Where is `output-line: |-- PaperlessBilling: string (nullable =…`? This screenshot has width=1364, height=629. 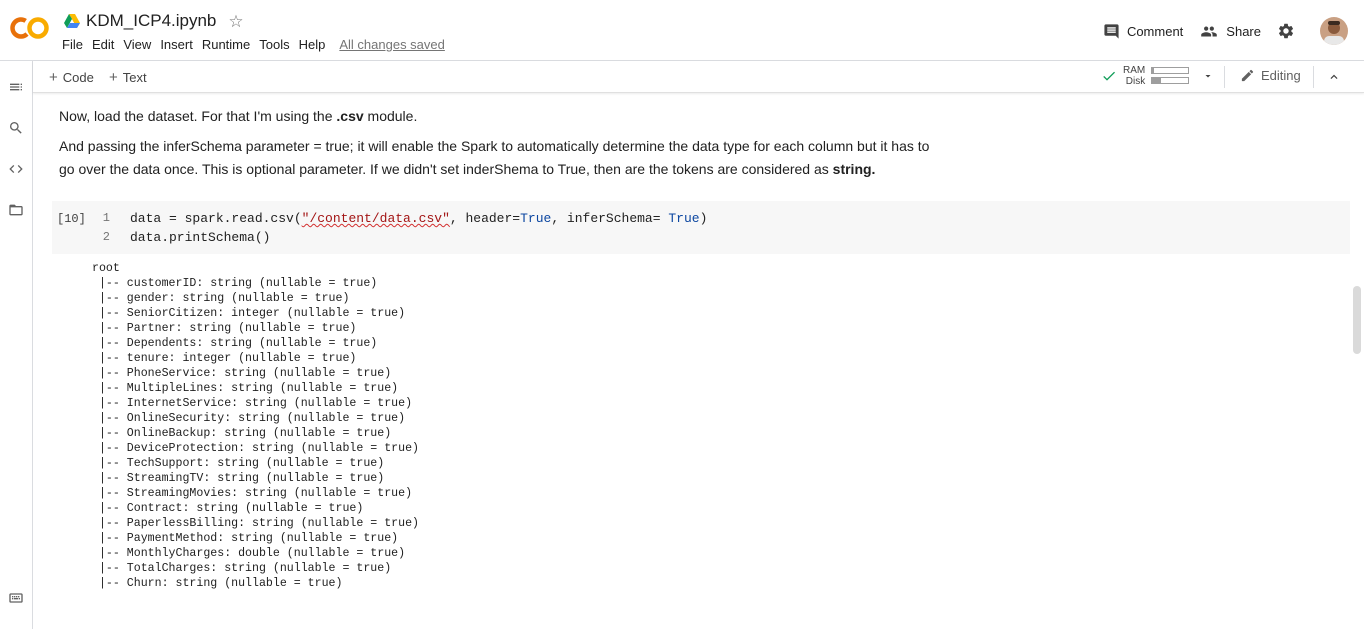 output-line: |-- PaperlessBilling: string (nullable =… is located at coordinates (255, 523).